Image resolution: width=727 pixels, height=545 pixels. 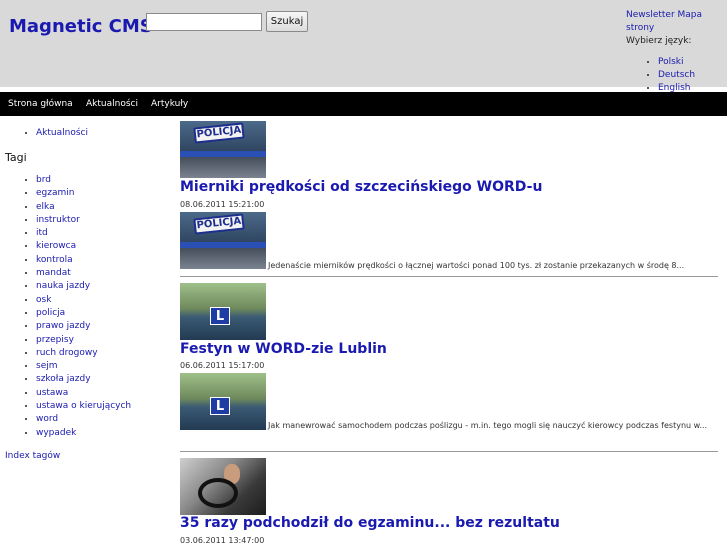 What do you see at coordinates (105, 353) in the screenshot?
I see `tag-item: ruch drogowy` at bounding box center [105, 353].